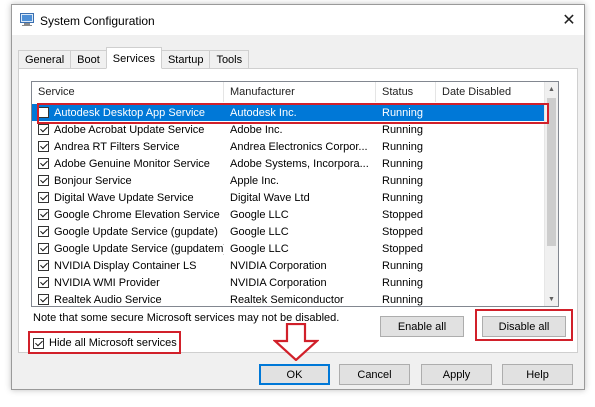  Describe the element at coordinates (27, 19) in the screenshot. I see `msconfig-app-icon` at that location.